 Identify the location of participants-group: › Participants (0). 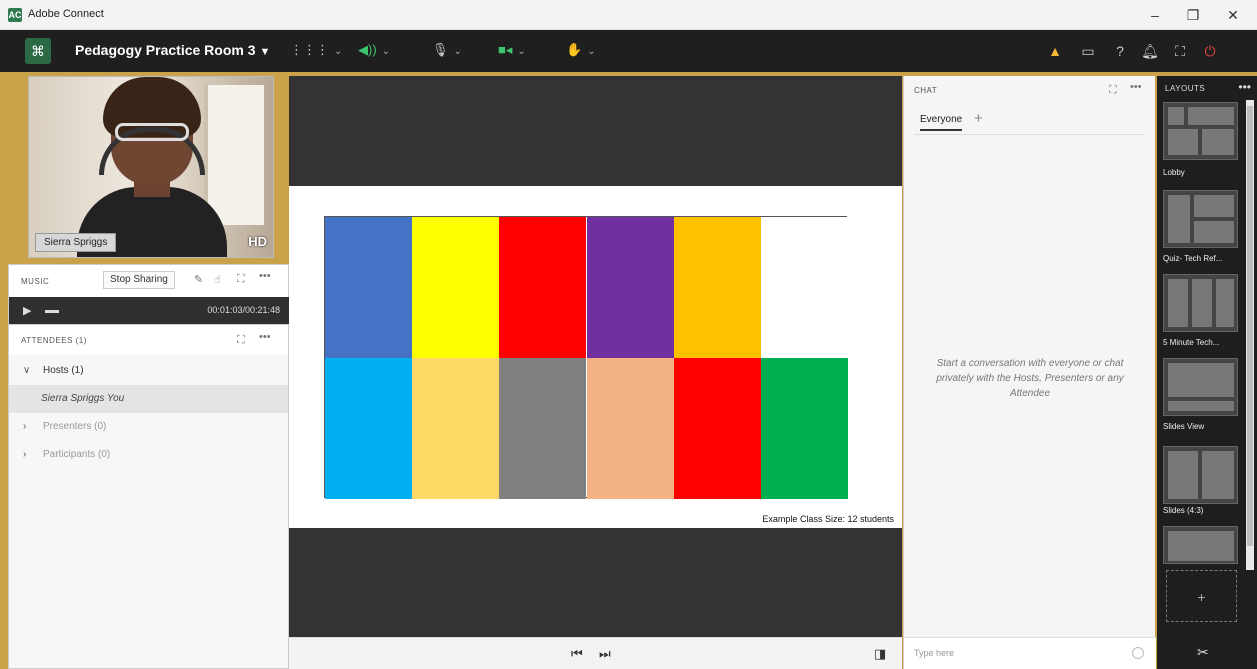
(148, 455).